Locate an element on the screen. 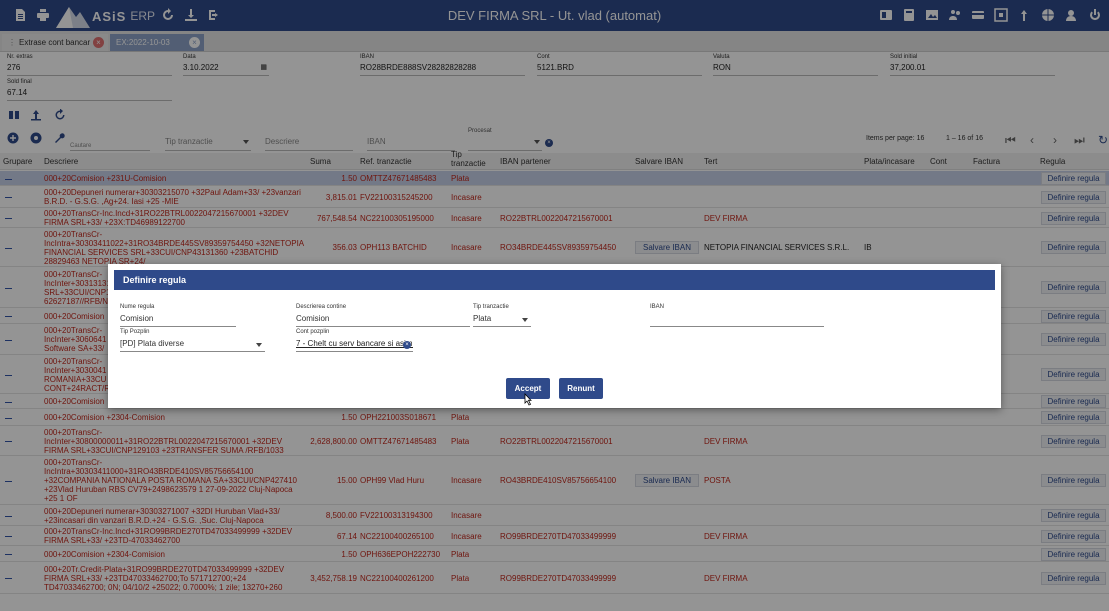 Image resolution: width=1109 pixels, height=611 pixels. select-value: [PD] Plata diverse is located at coordinates (152, 343).